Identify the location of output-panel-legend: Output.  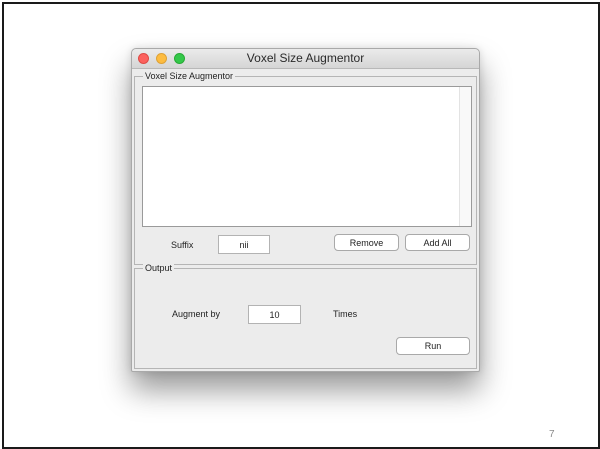
(159, 268).